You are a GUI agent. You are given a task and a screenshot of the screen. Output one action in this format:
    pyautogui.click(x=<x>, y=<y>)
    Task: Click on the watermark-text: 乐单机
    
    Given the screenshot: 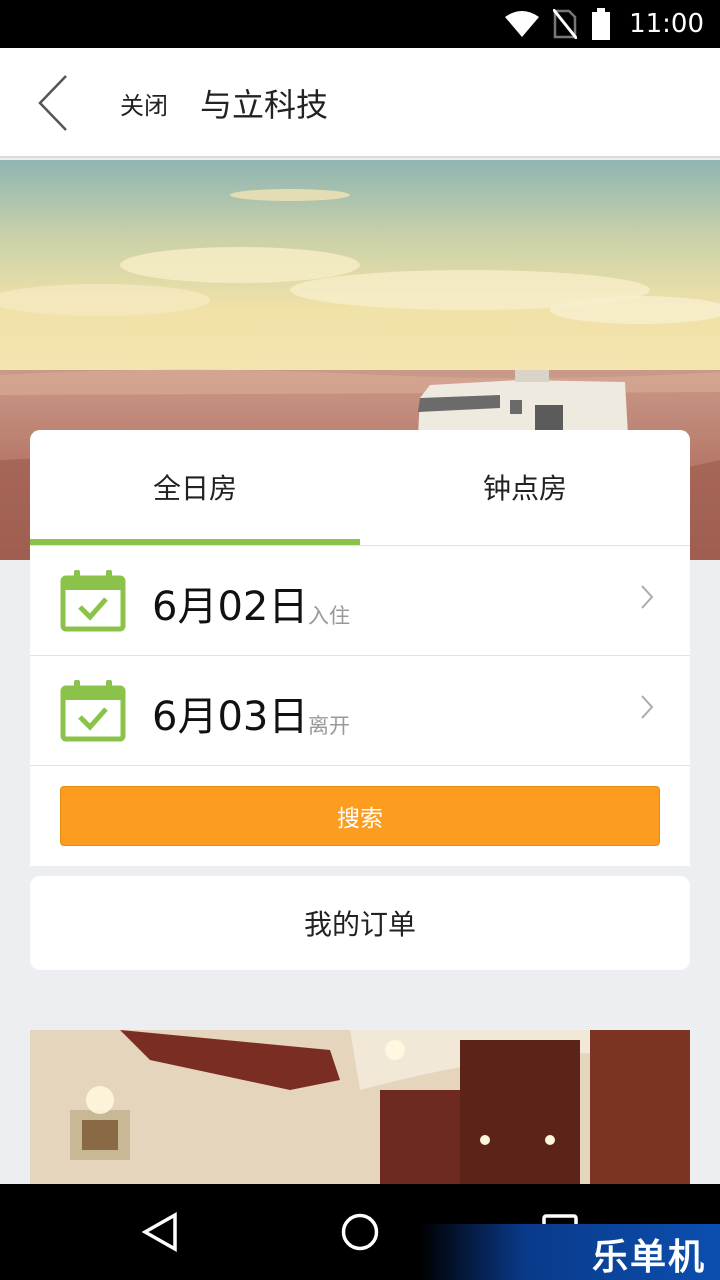 What is the action you would take?
    pyautogui.click(x=648, y=1257)
    